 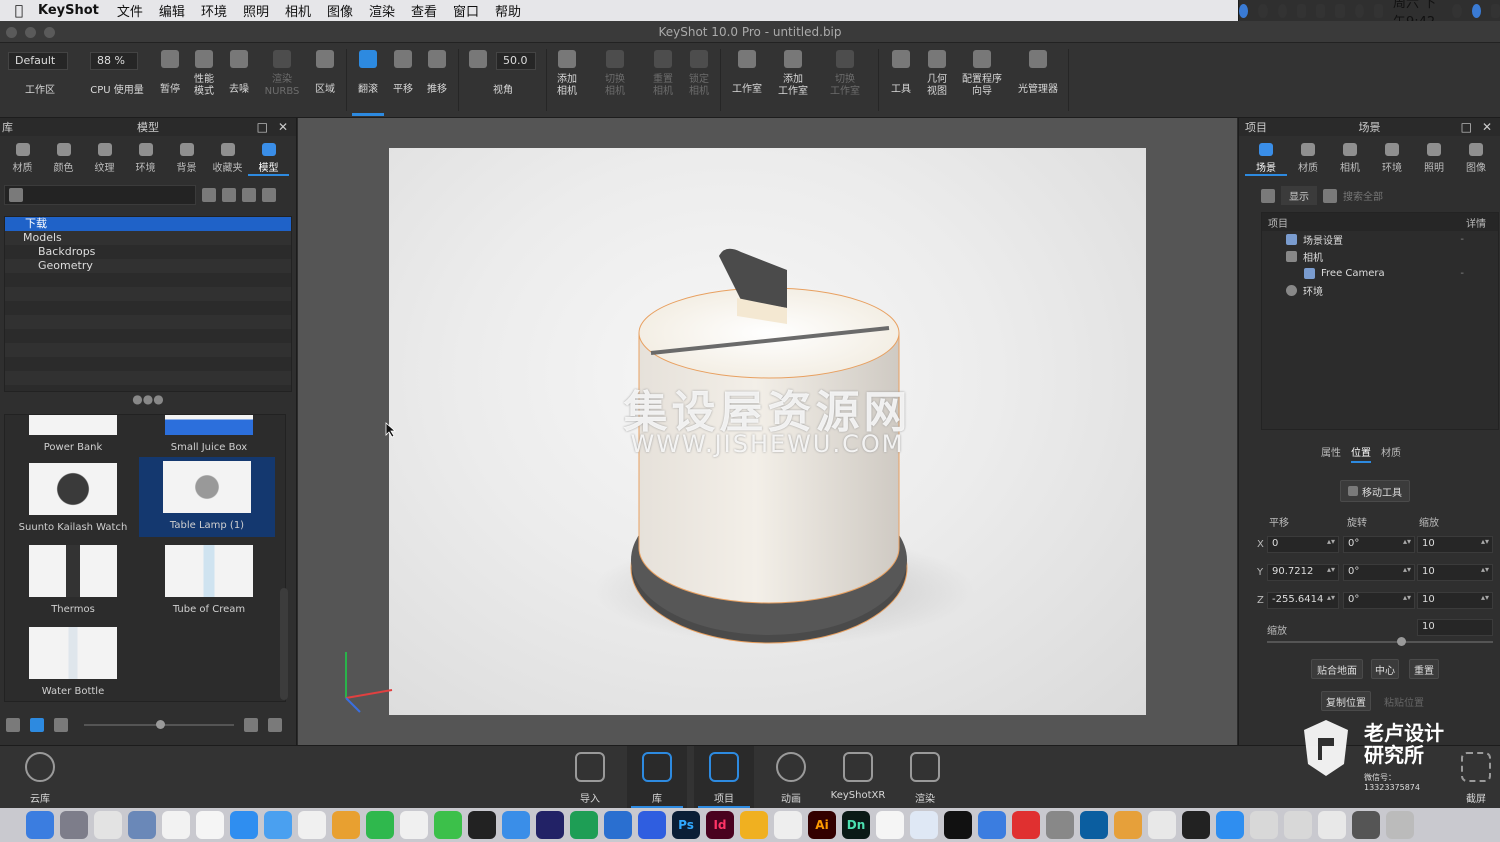 What do you see at coordinates (618, 825) in the screenshot?
I see `blue-app-icon` at bounding box center [618, 825].